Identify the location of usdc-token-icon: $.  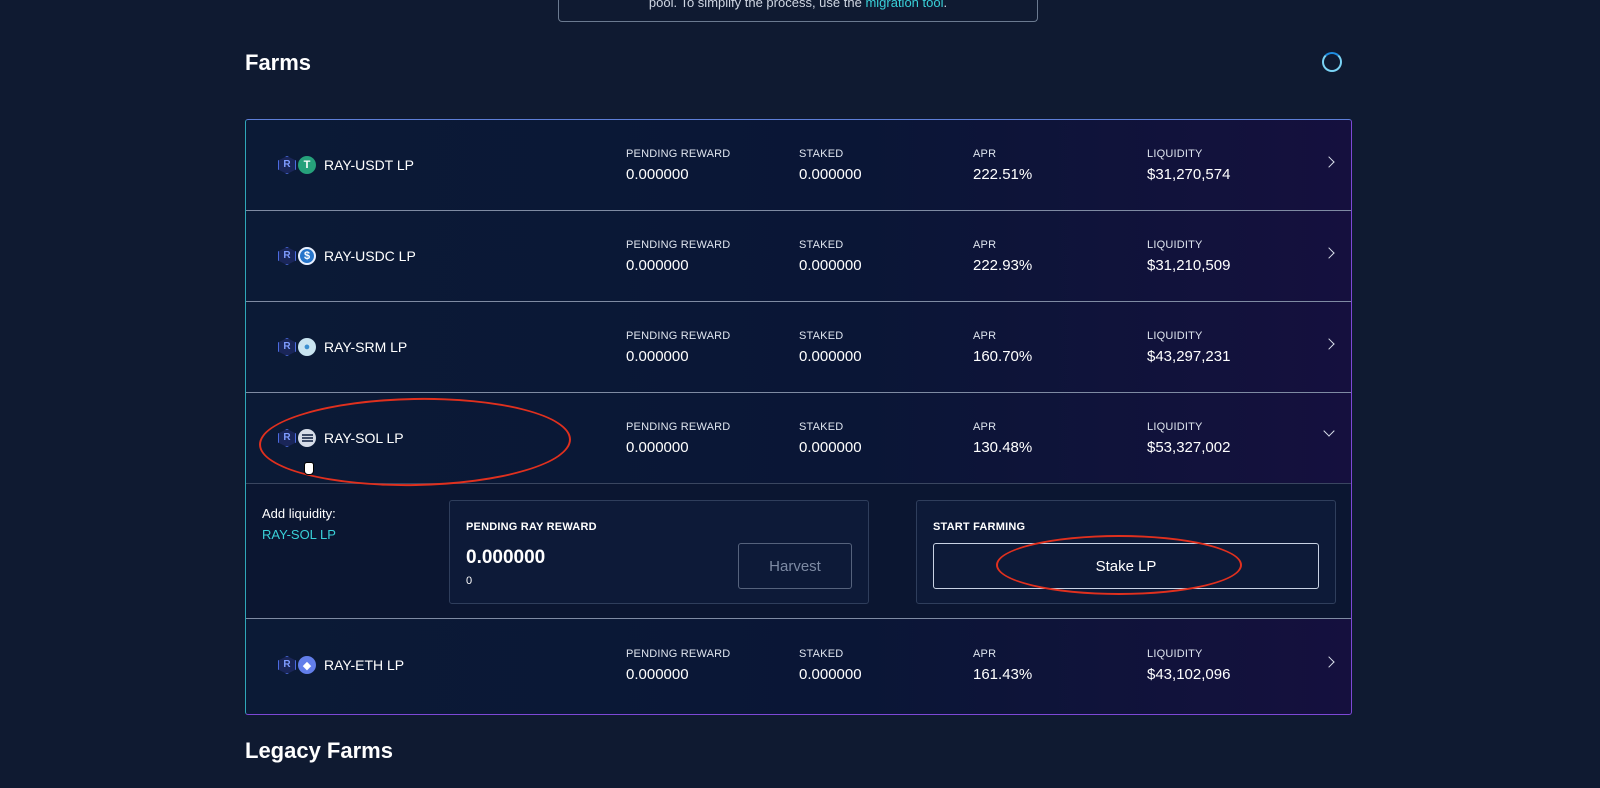
(307, 256).